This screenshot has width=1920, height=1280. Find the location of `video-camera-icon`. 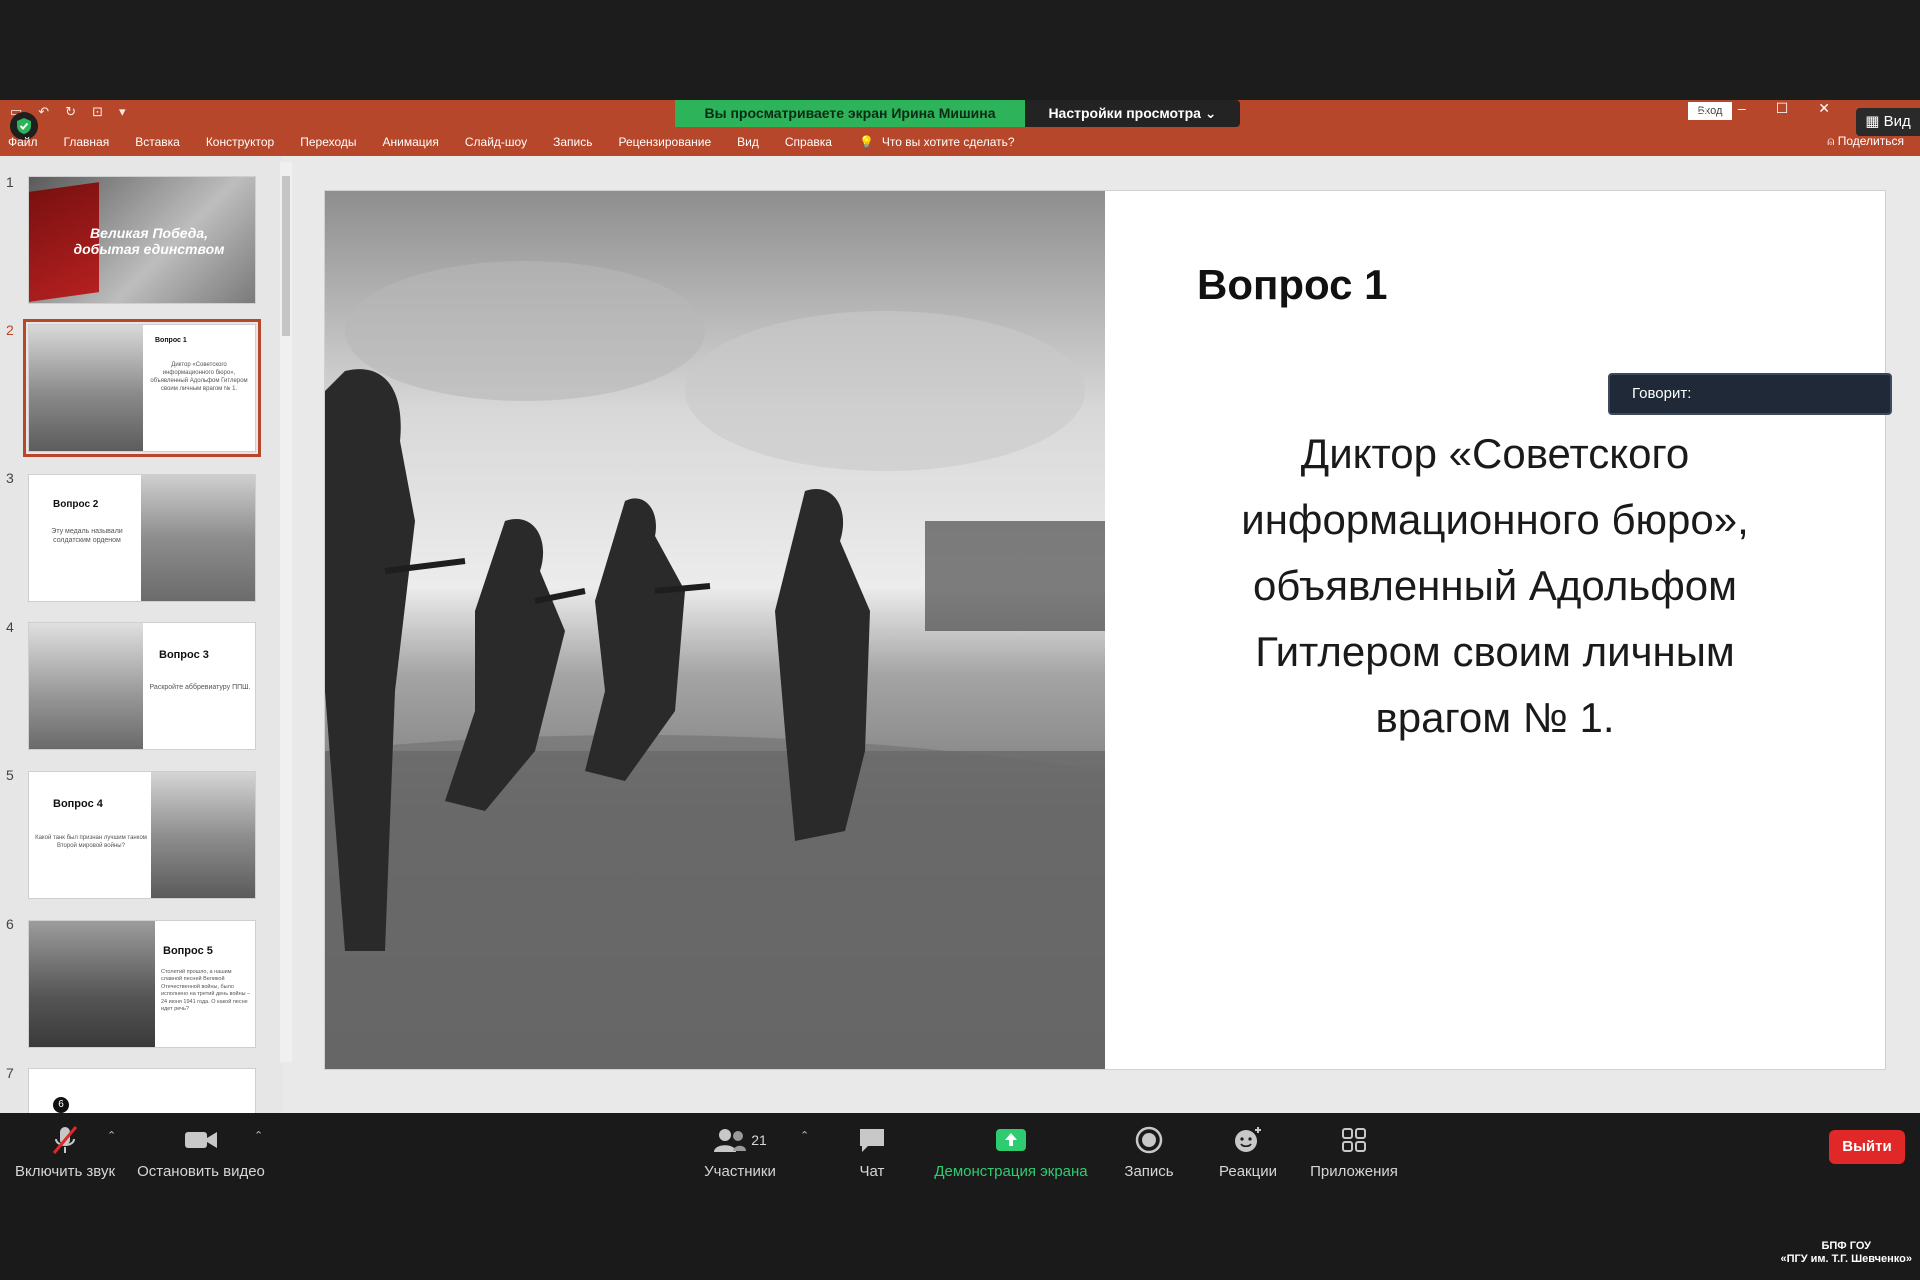

video-camera-icon is located at coordinates (201, 1140).